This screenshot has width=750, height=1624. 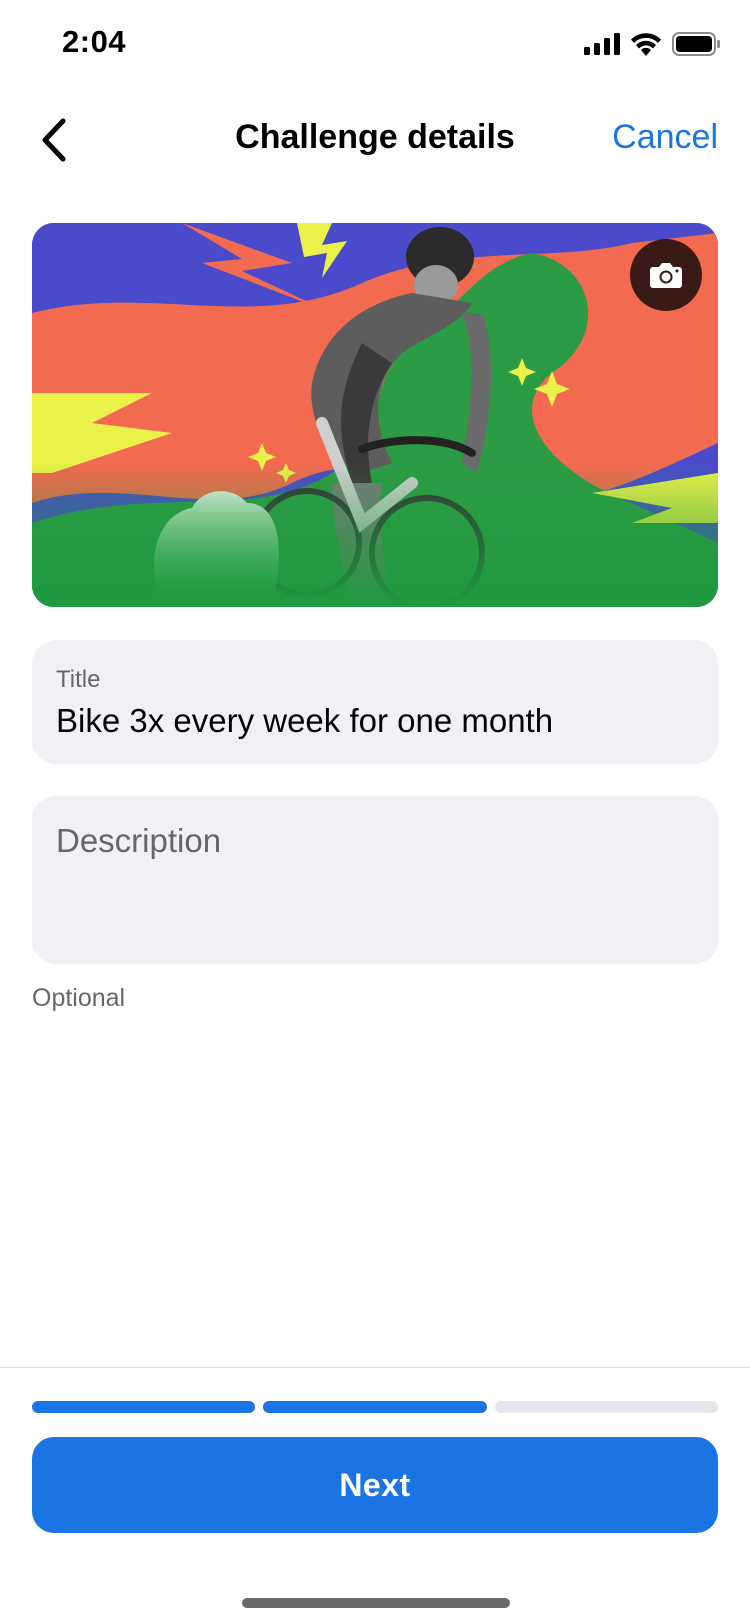 I want to click on title-input: Bike 3x every week for one month, so click(x=304, y=721).